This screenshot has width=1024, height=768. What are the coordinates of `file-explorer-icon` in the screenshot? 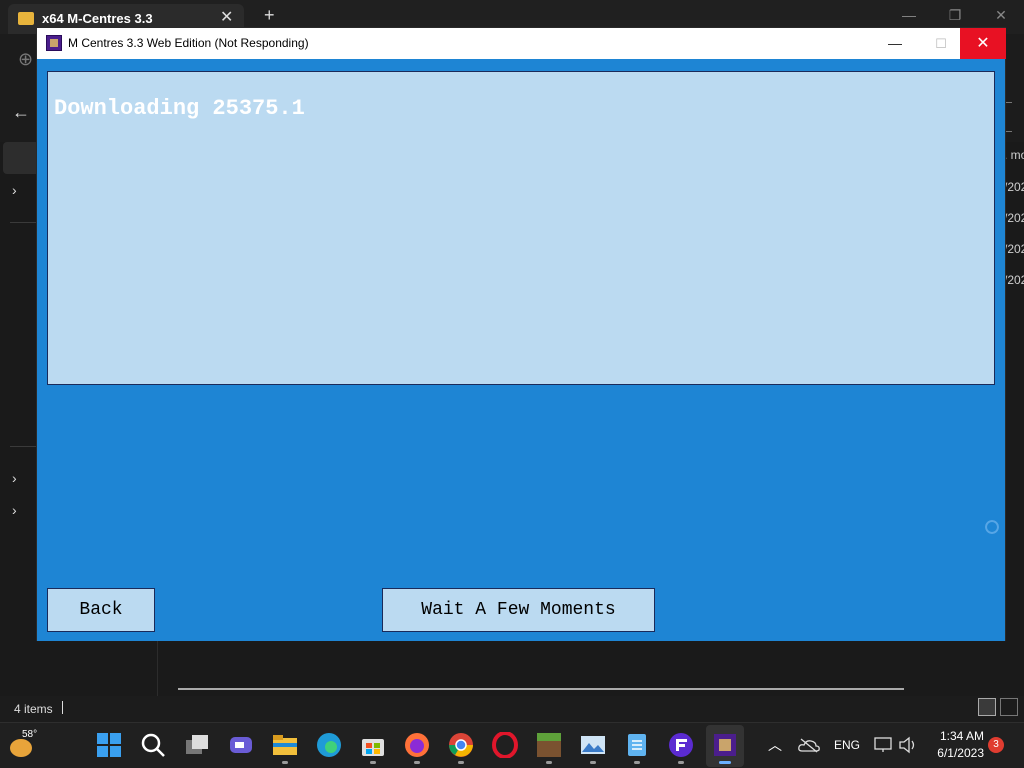 It's located at (285, 745).